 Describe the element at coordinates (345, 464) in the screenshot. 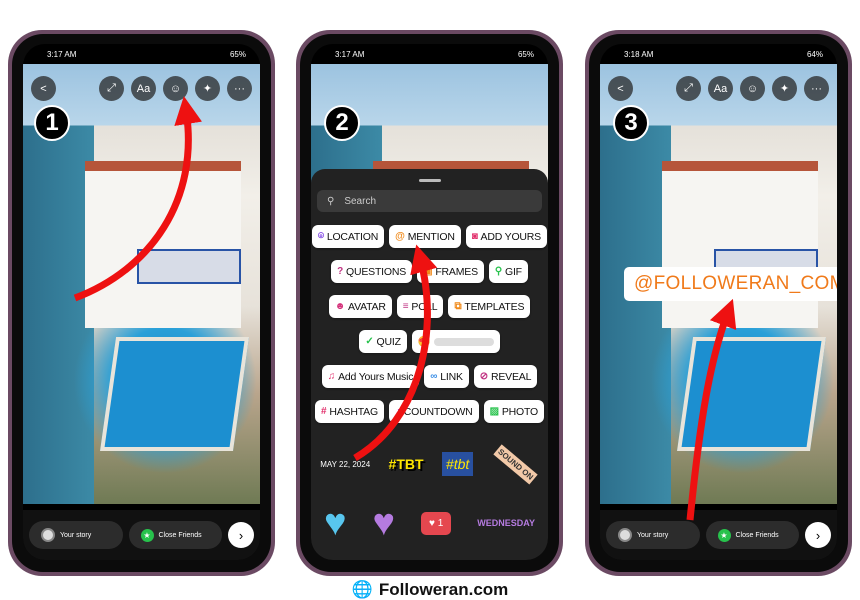

I see `date-sticker: MAY 22, 2024` at that location.